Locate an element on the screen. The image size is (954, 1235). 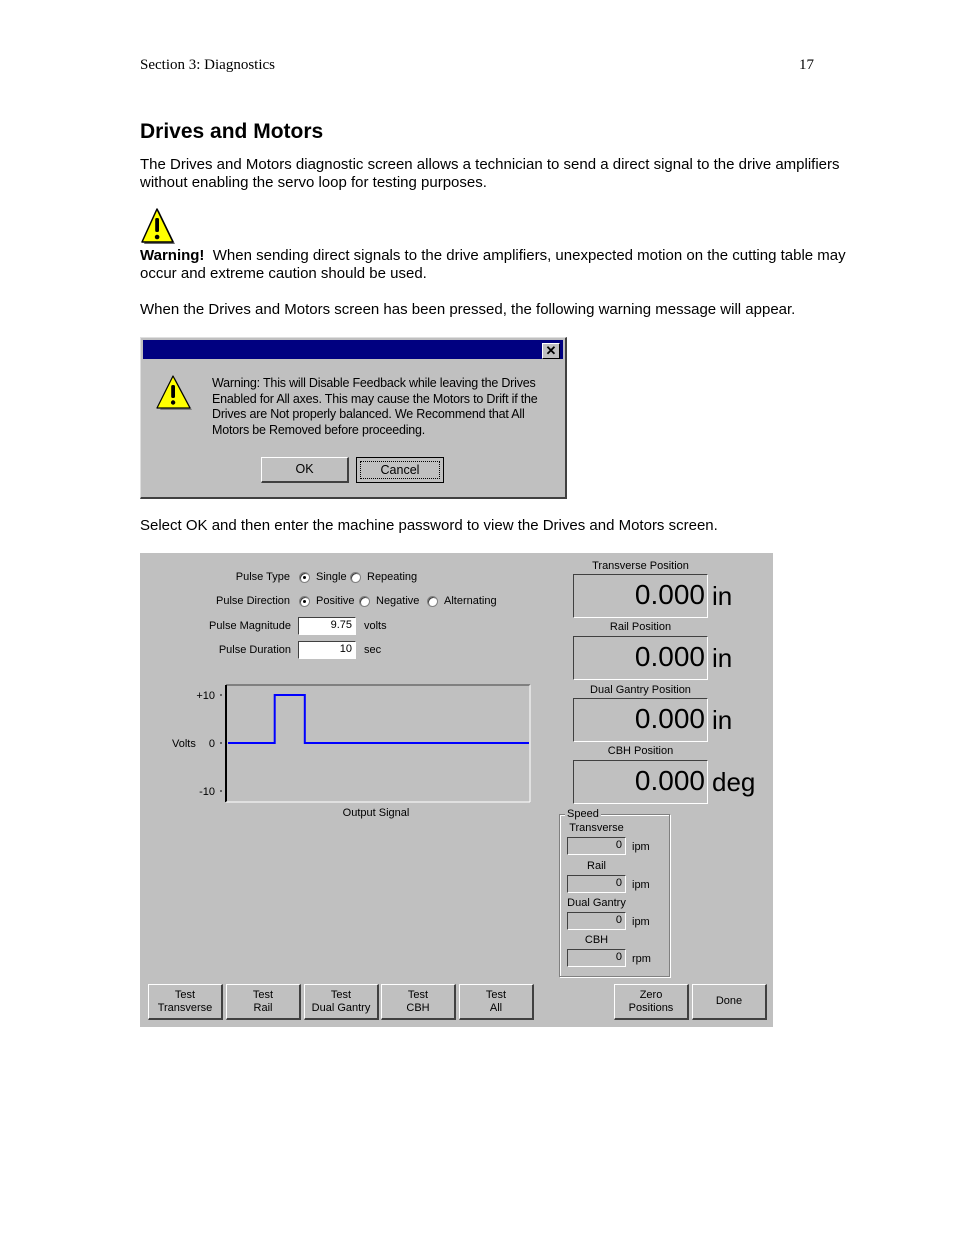
page-number: 17 is located at coordinates (806, 65).